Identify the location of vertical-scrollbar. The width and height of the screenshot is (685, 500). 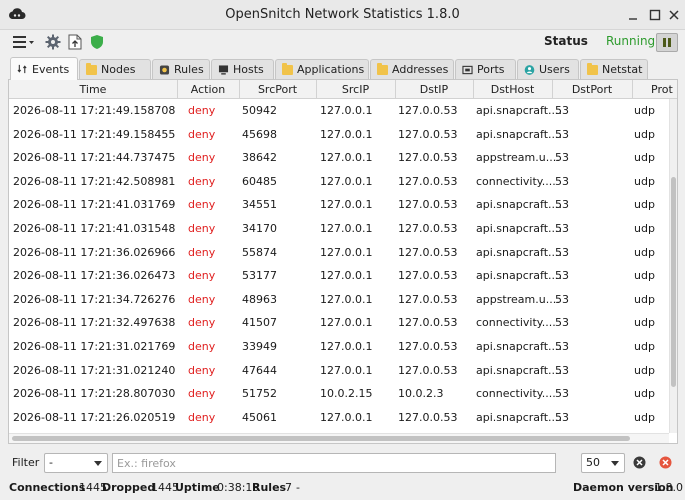
(673, 266).